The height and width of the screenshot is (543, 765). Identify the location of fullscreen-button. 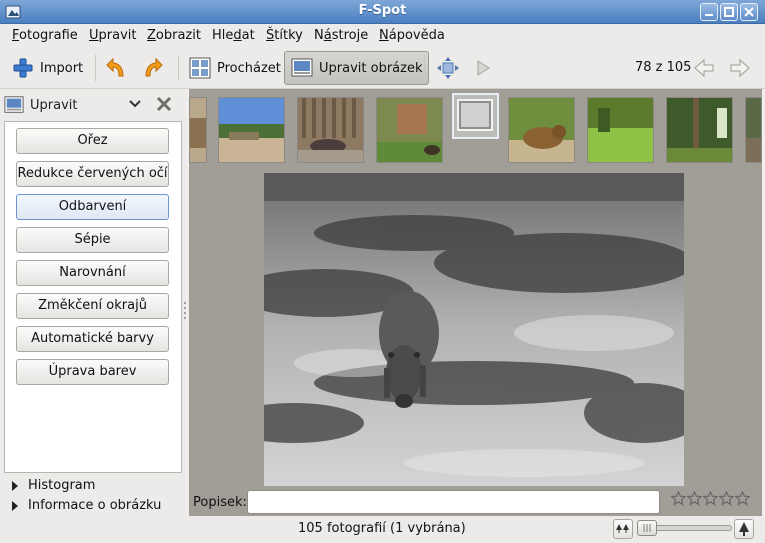
(448, 68).